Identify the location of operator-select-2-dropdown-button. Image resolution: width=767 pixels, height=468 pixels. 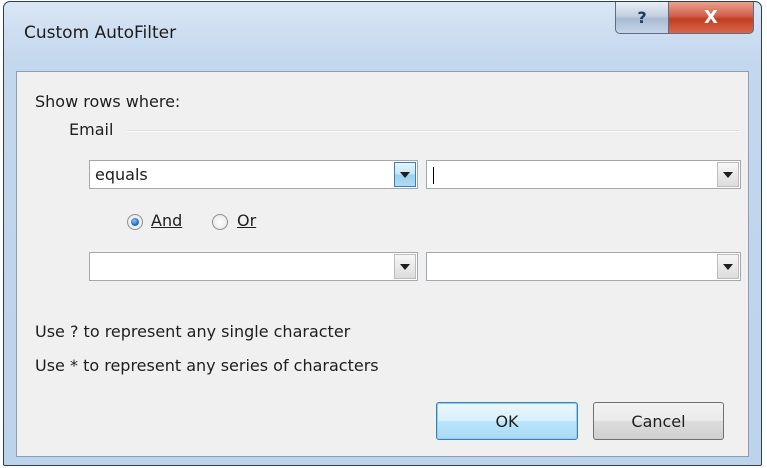
(405, 266).